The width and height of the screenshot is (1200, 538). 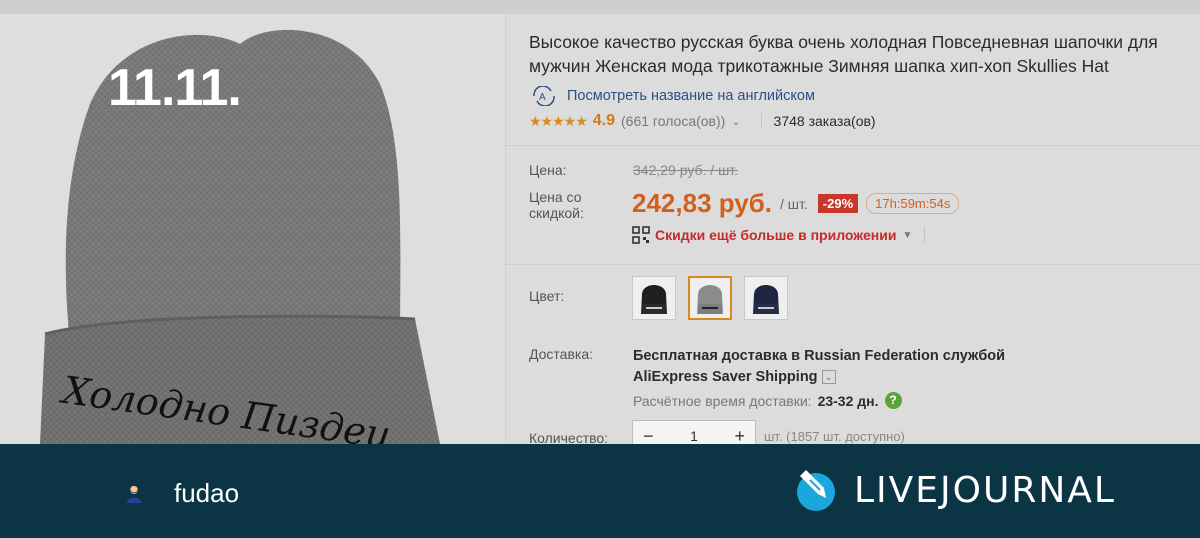 What do you see at coordinates (838, 203) in the screenshot?
I see `discount-badge: -29%` at bounding box center [838, 203].